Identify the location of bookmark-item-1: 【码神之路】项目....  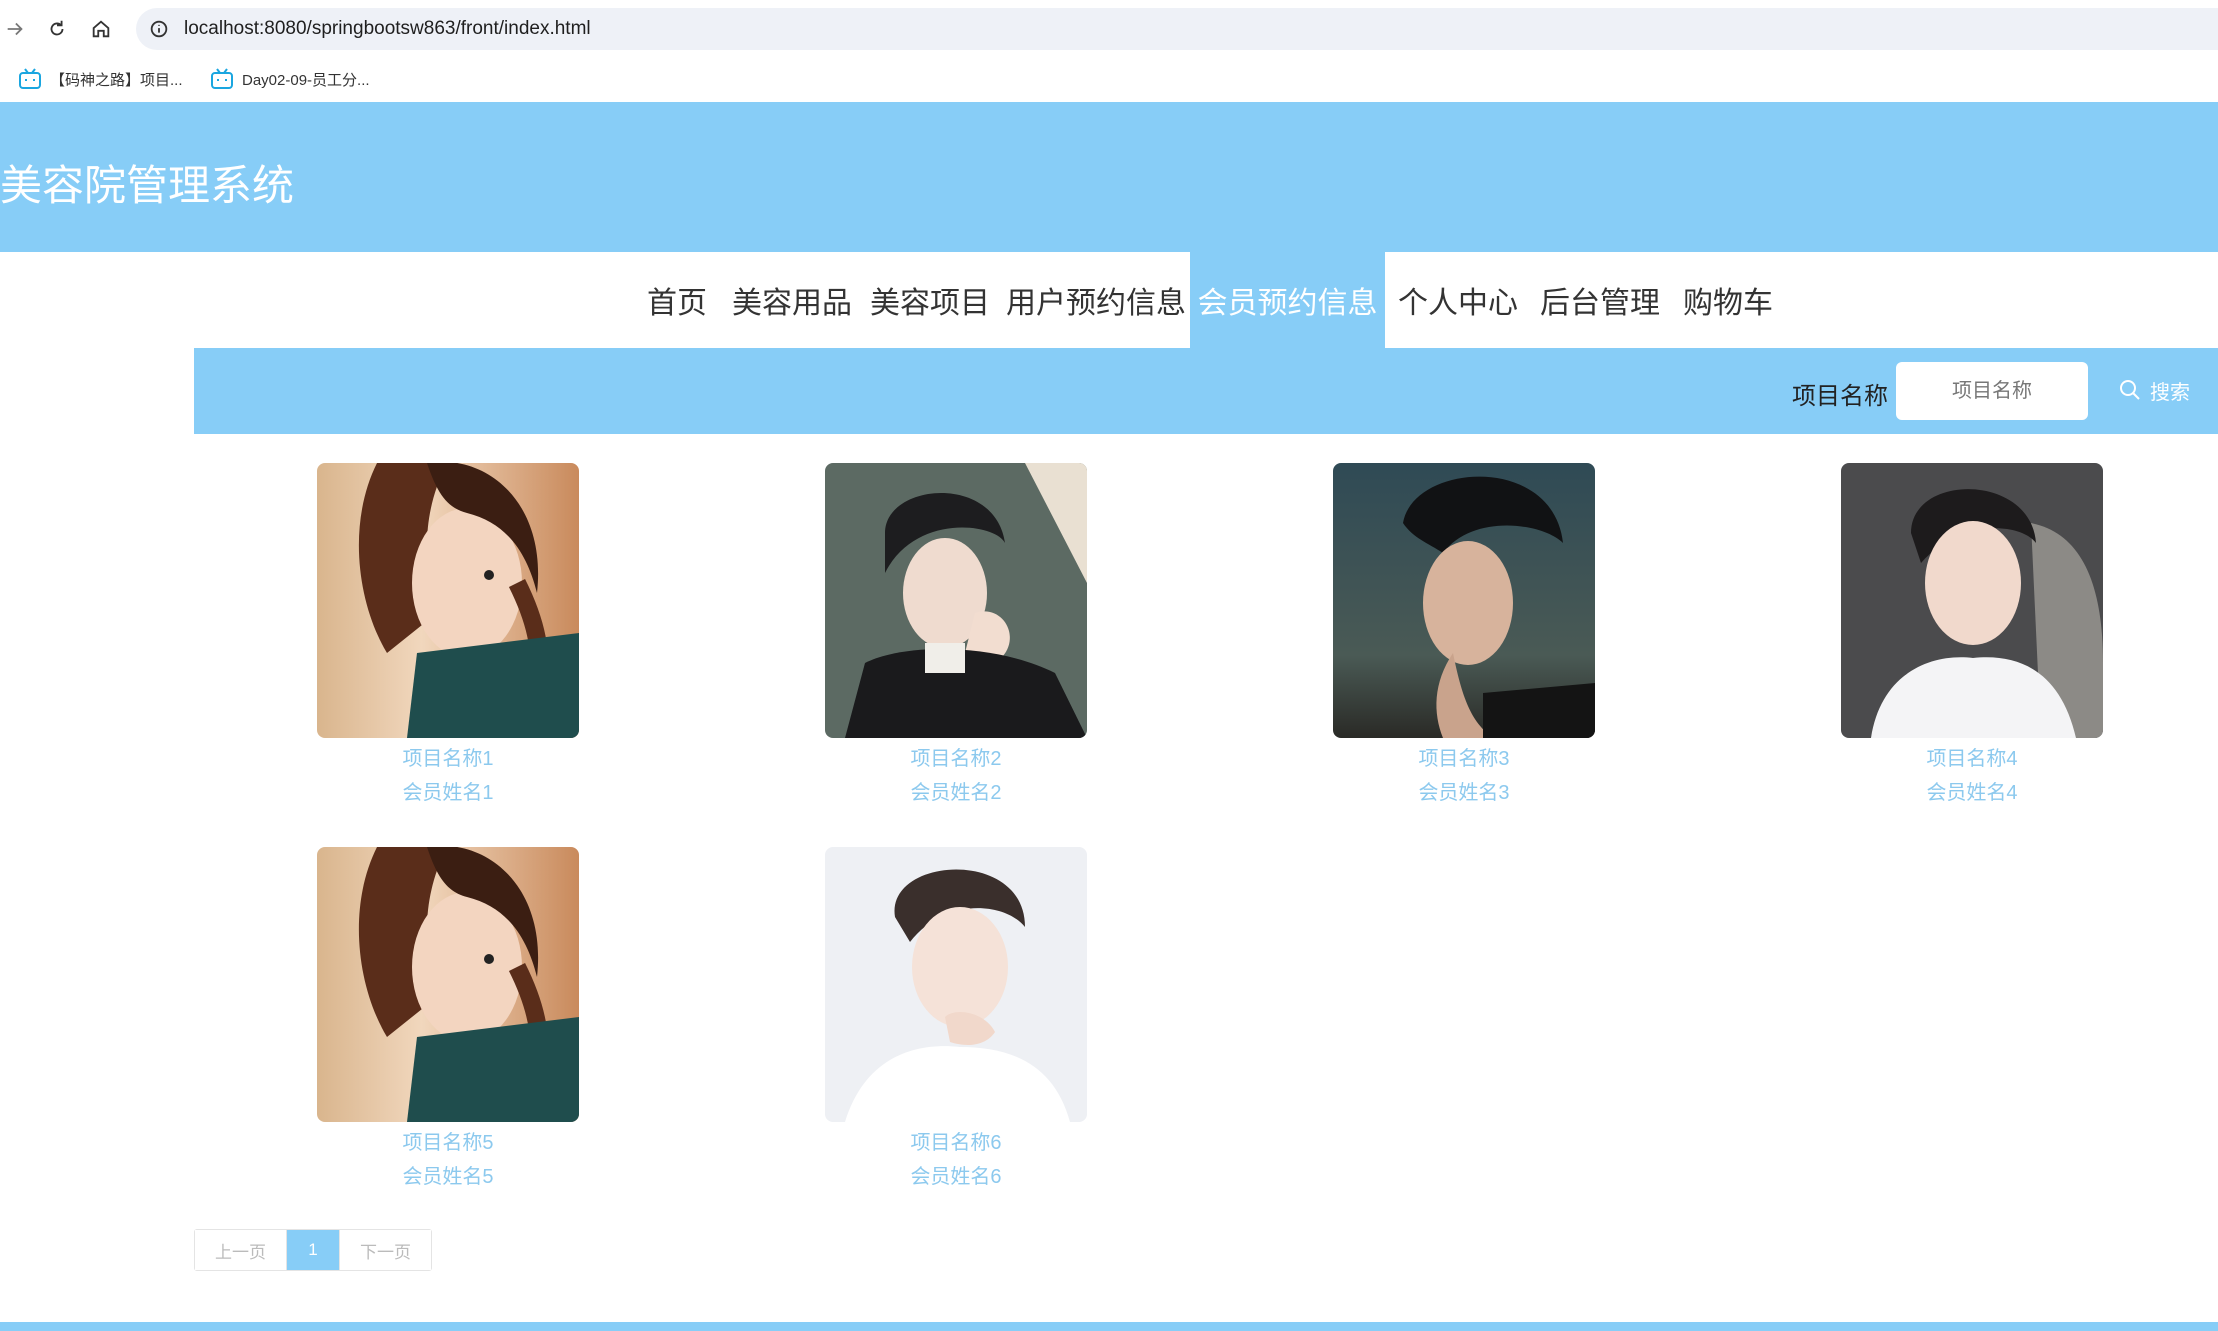
(100, 79).